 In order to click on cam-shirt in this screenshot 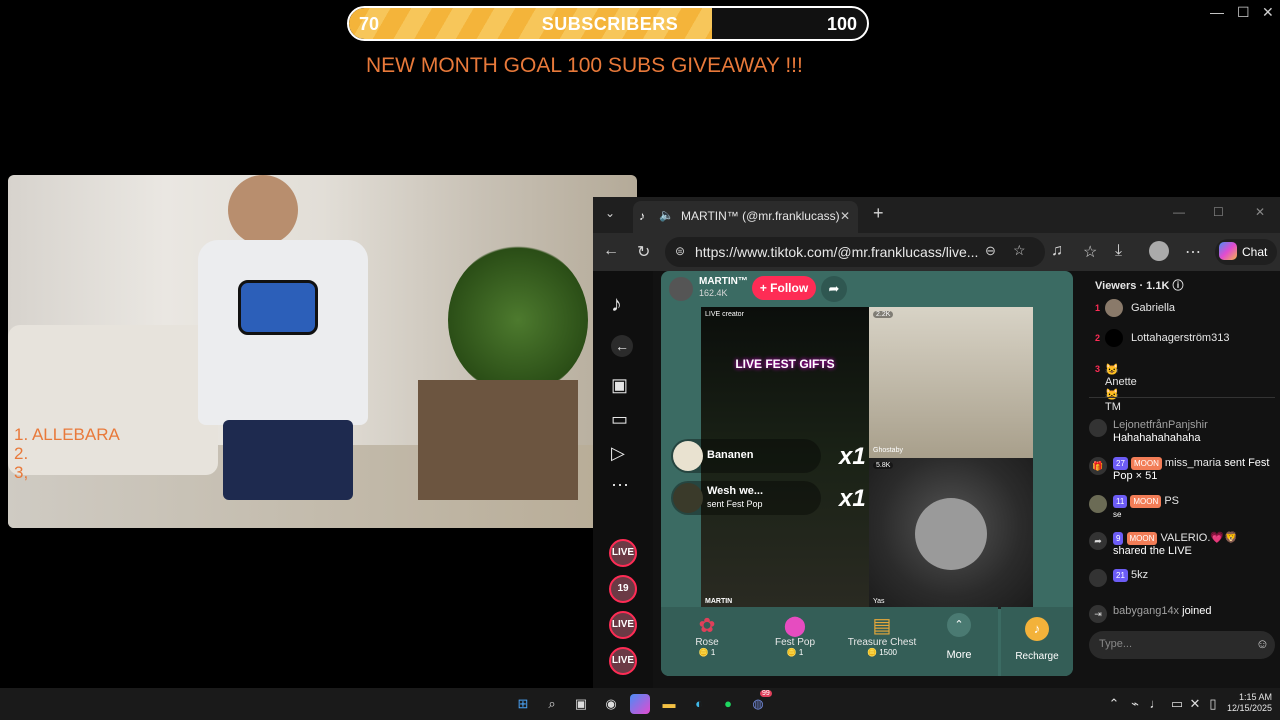, I will do `click(283, 332)`.